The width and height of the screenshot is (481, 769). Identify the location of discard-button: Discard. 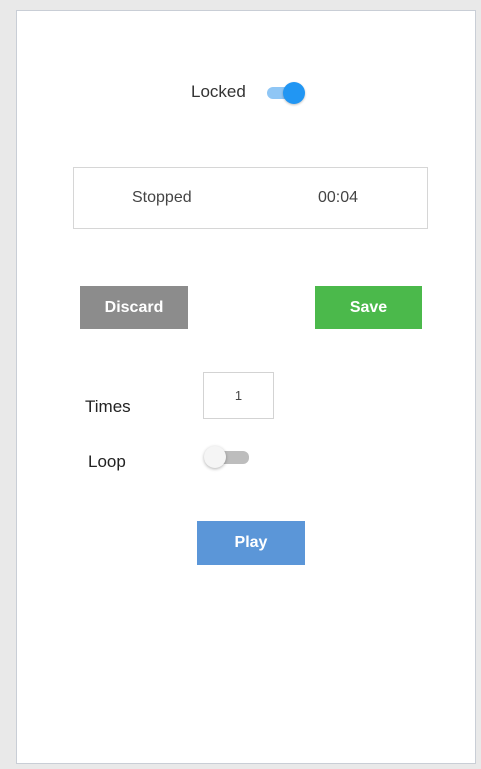
(134, 307).